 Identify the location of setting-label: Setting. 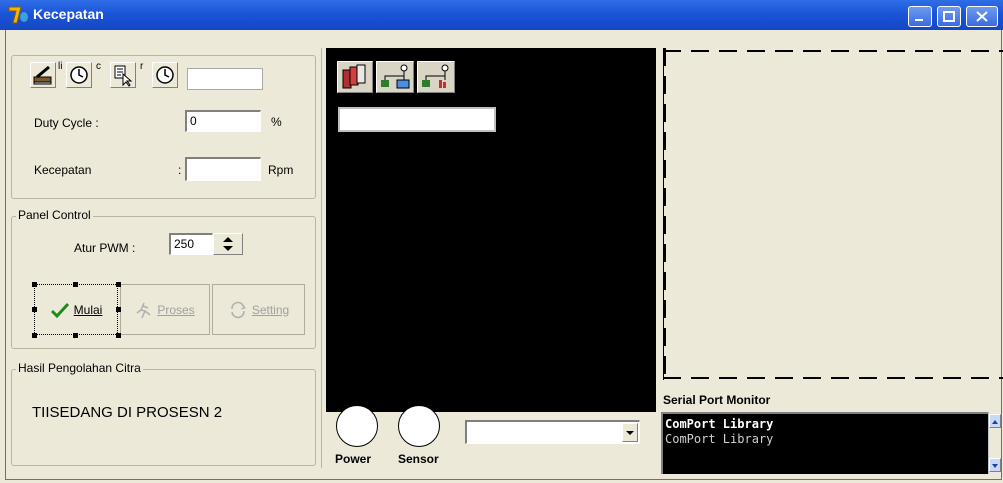
(270, 309).